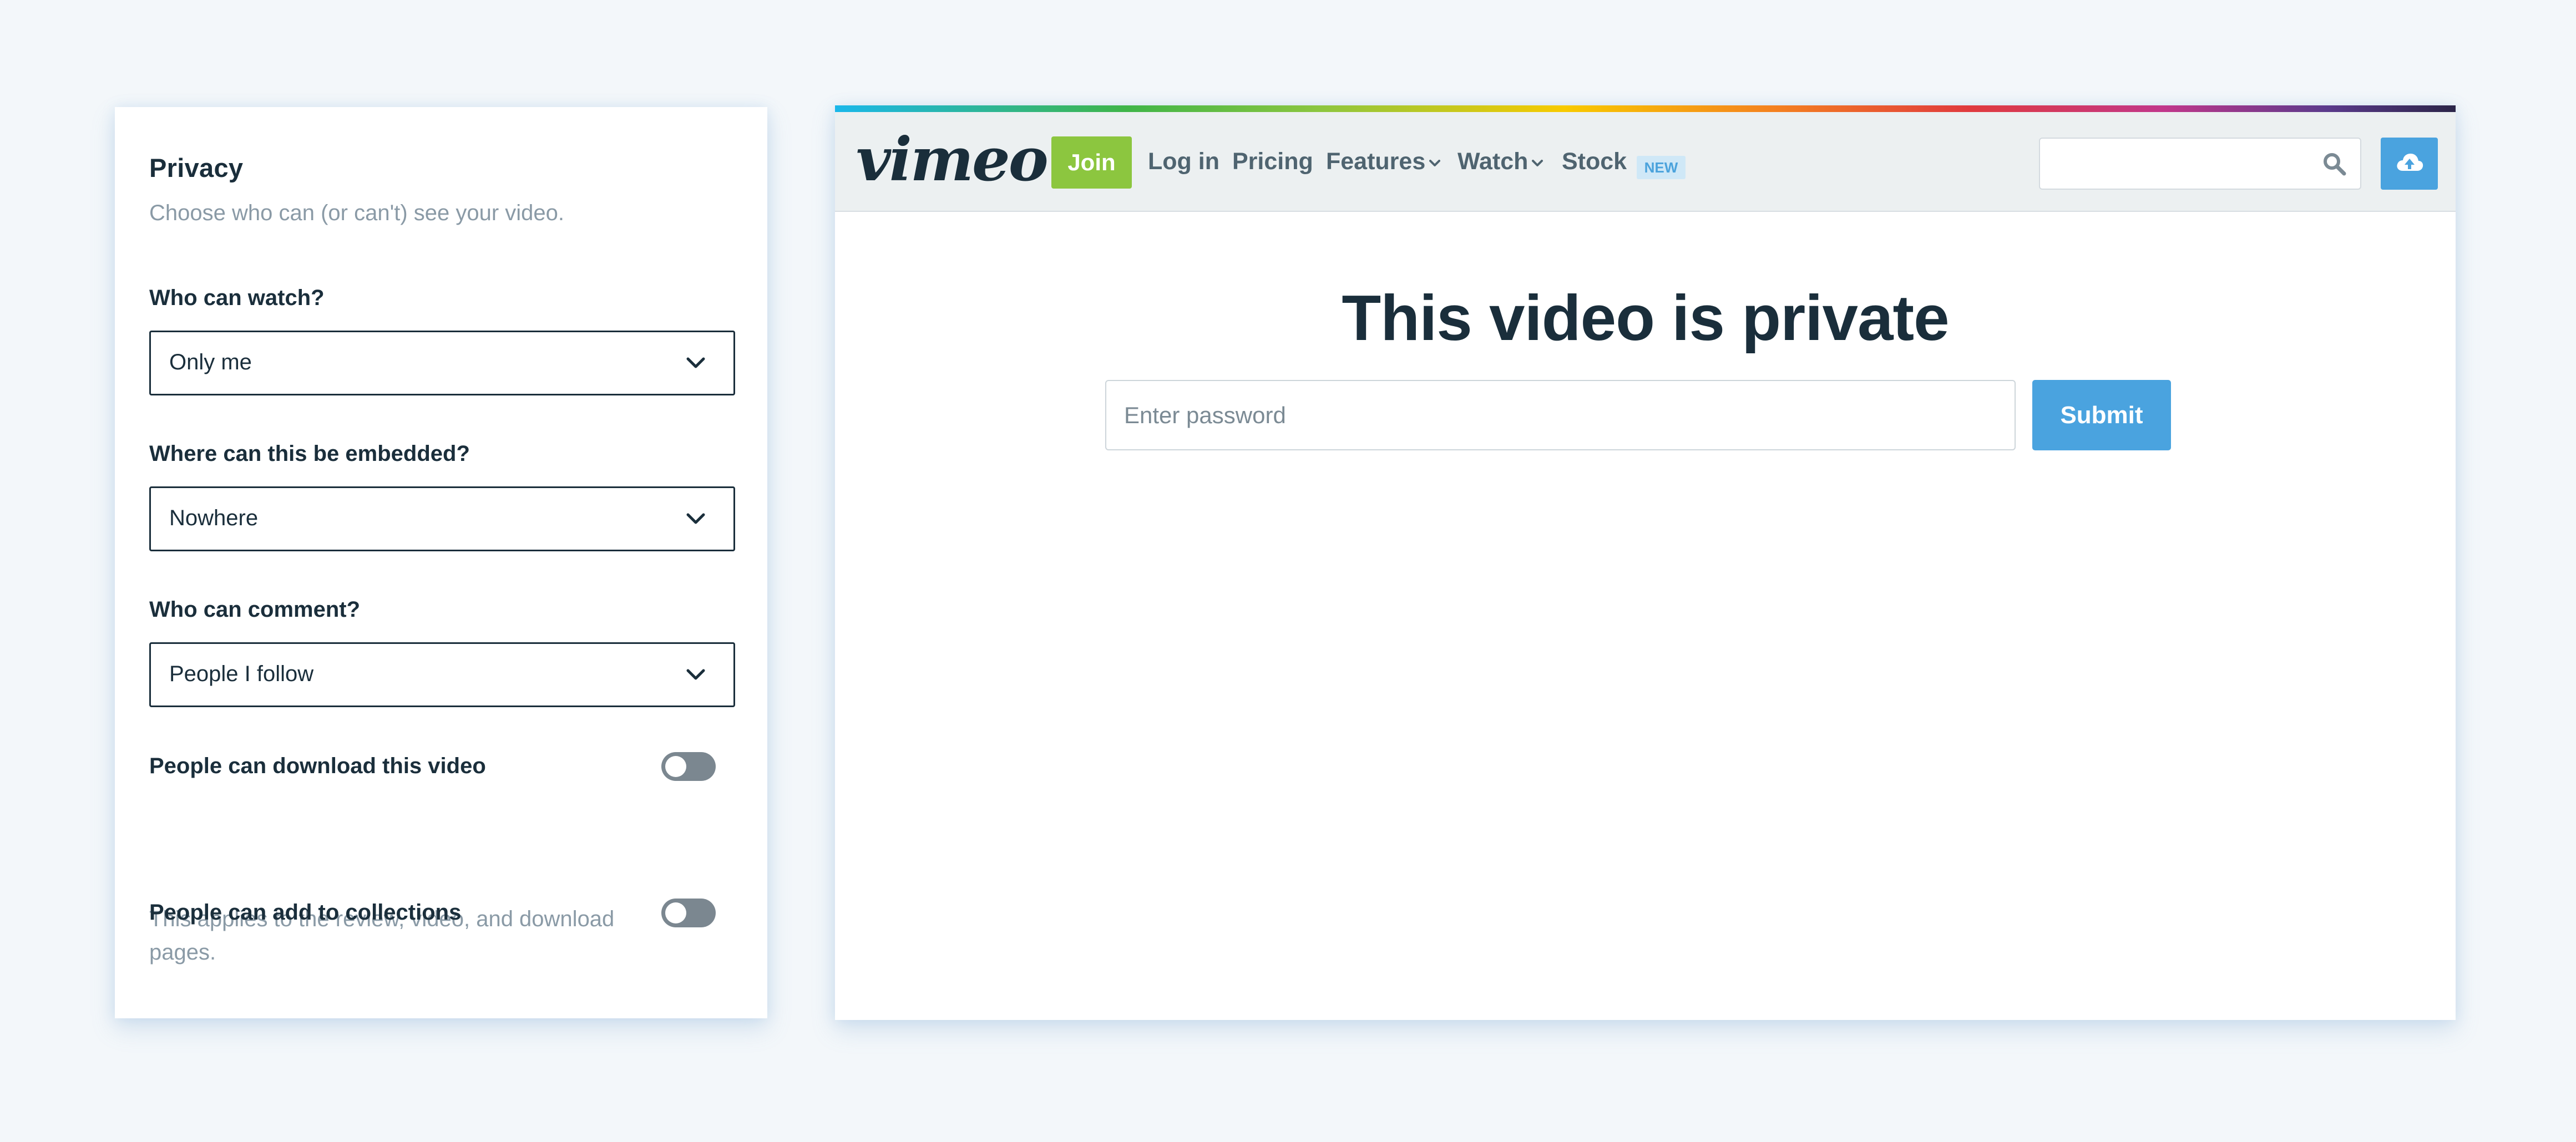 Image resolution: width=2576 pixels, height=1142 pixels. What do you see at coordinates (442, 674) in the screenshot?
I see `comment-select: People I follow` at bounding box center [442, 674].